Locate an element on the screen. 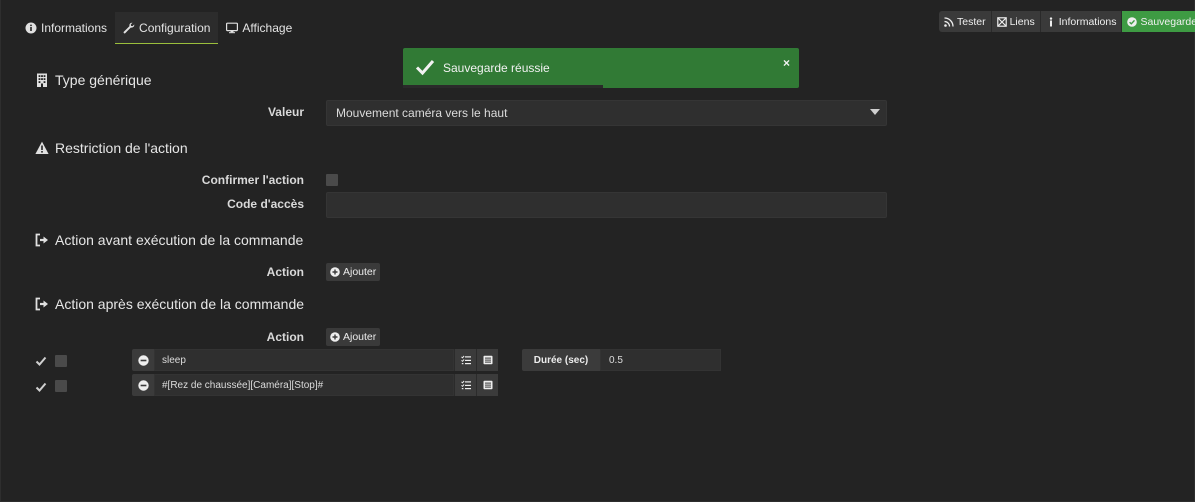 Image resolution: width=1195 pixels, height=502 pixels. liens-button: Liens is located at coordinates (1016, 21).